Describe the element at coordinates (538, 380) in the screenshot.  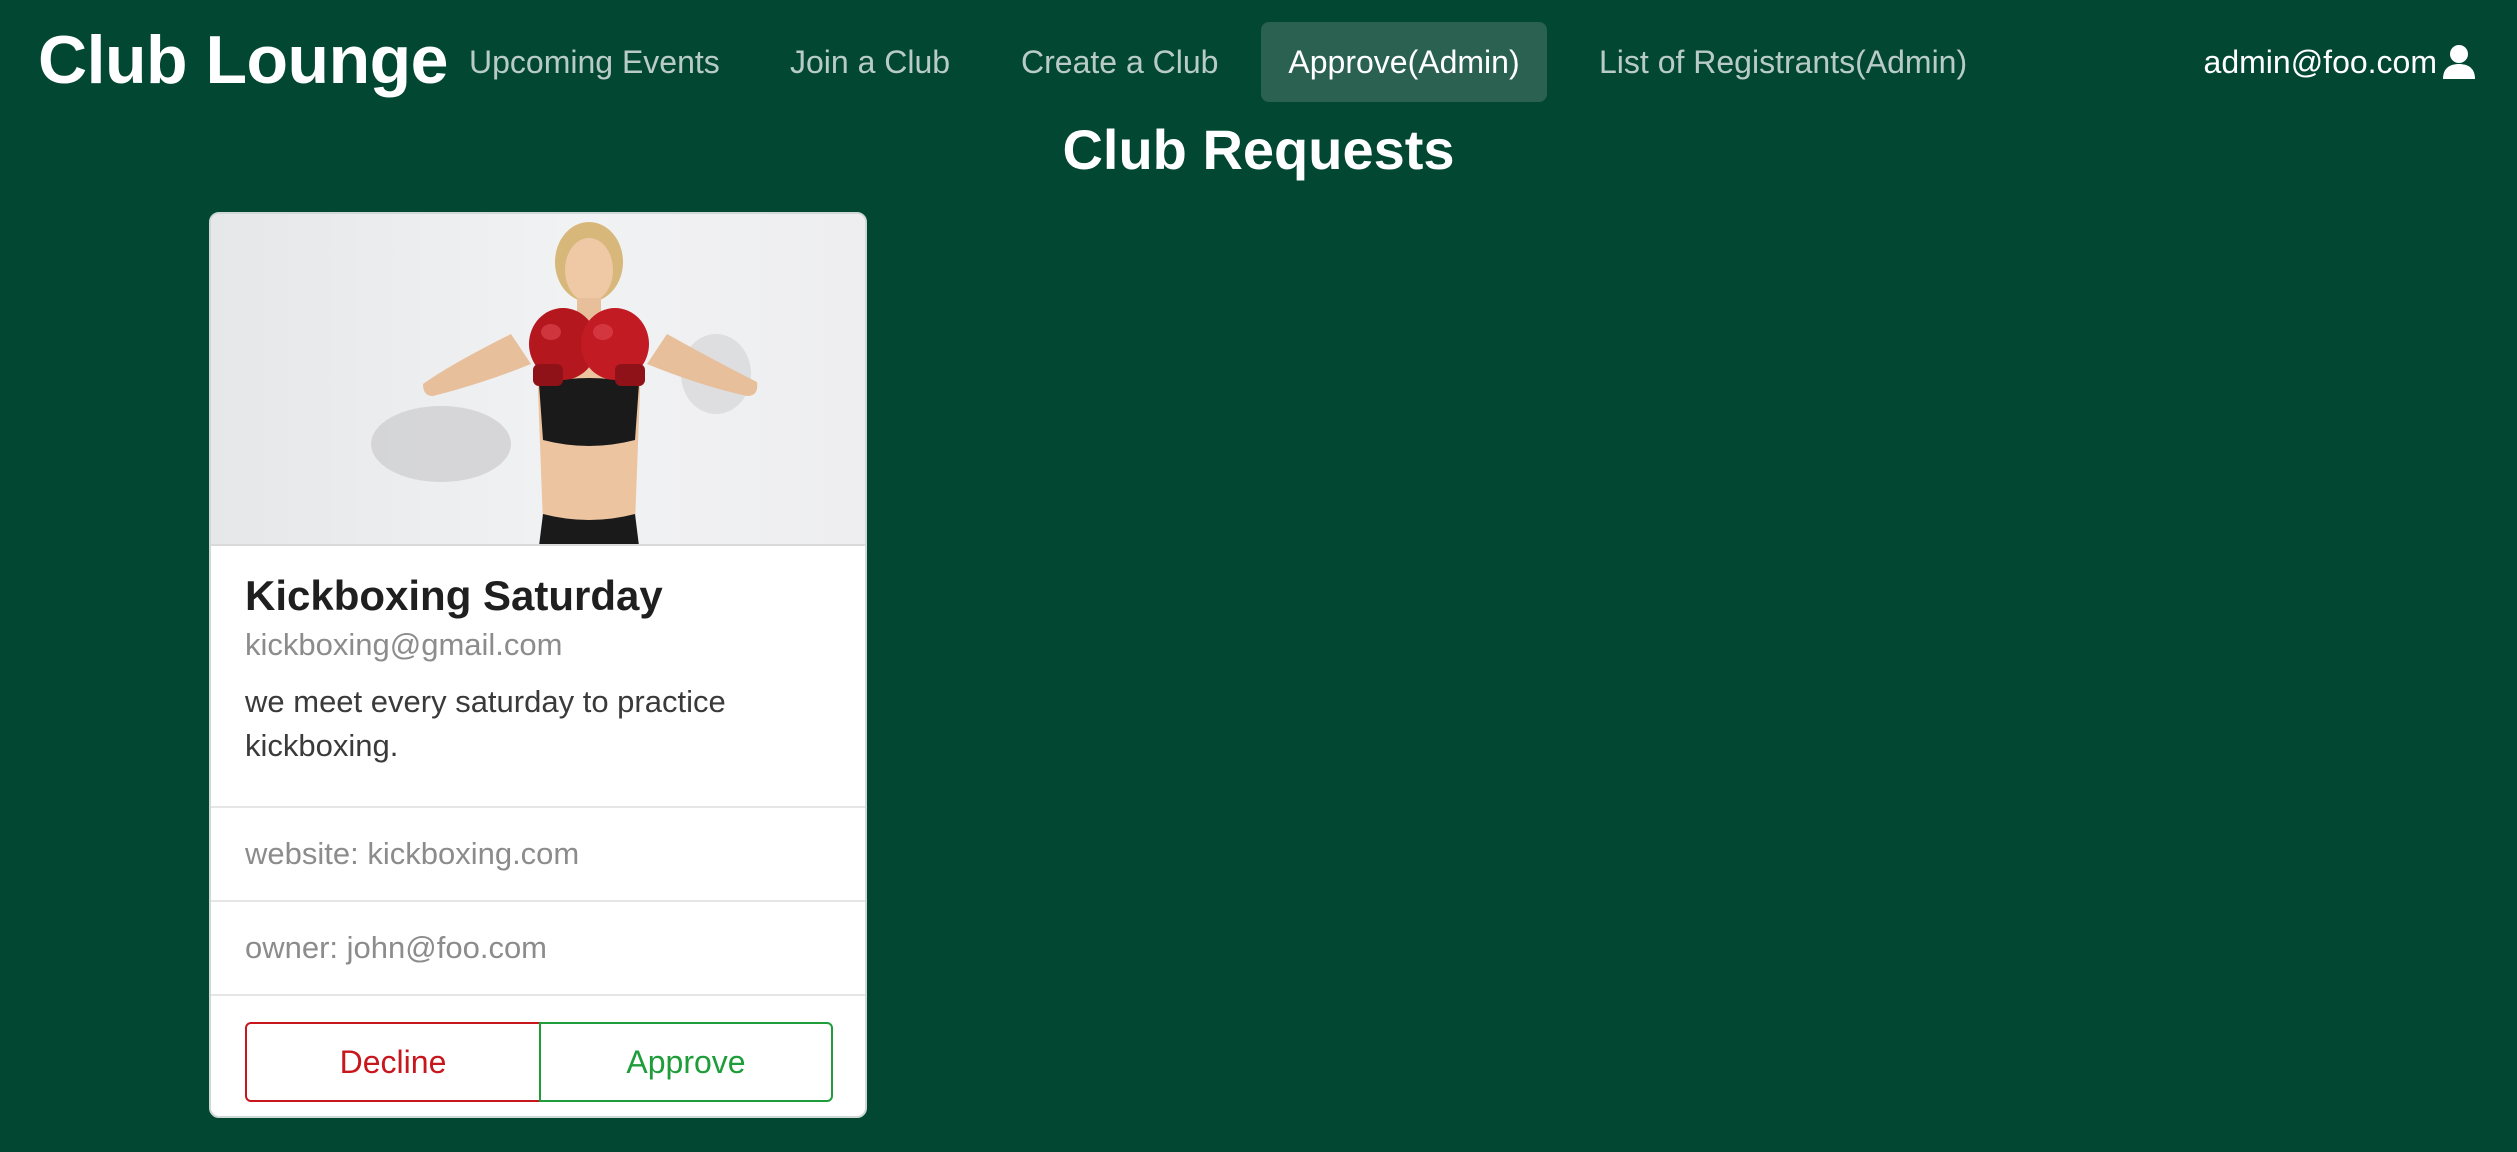
I see `club-image` at that location.